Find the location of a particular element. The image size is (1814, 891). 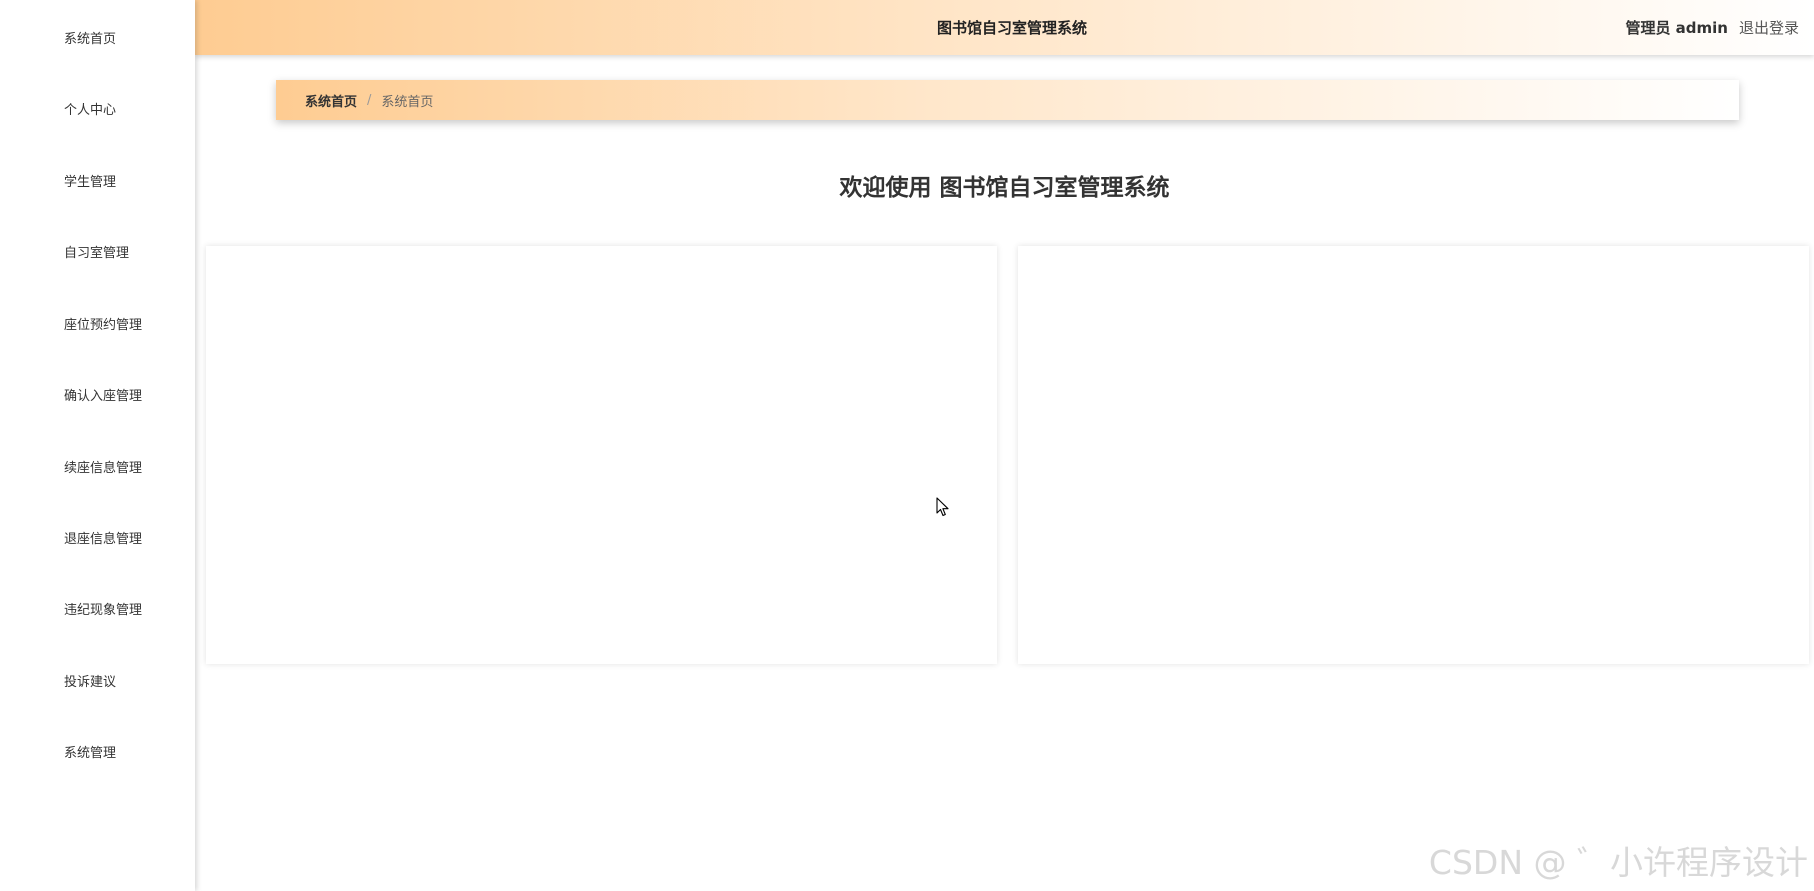

sidebar-item-seat-confirmation-management: 确认入座管理 is located at coordinates (103, 397).